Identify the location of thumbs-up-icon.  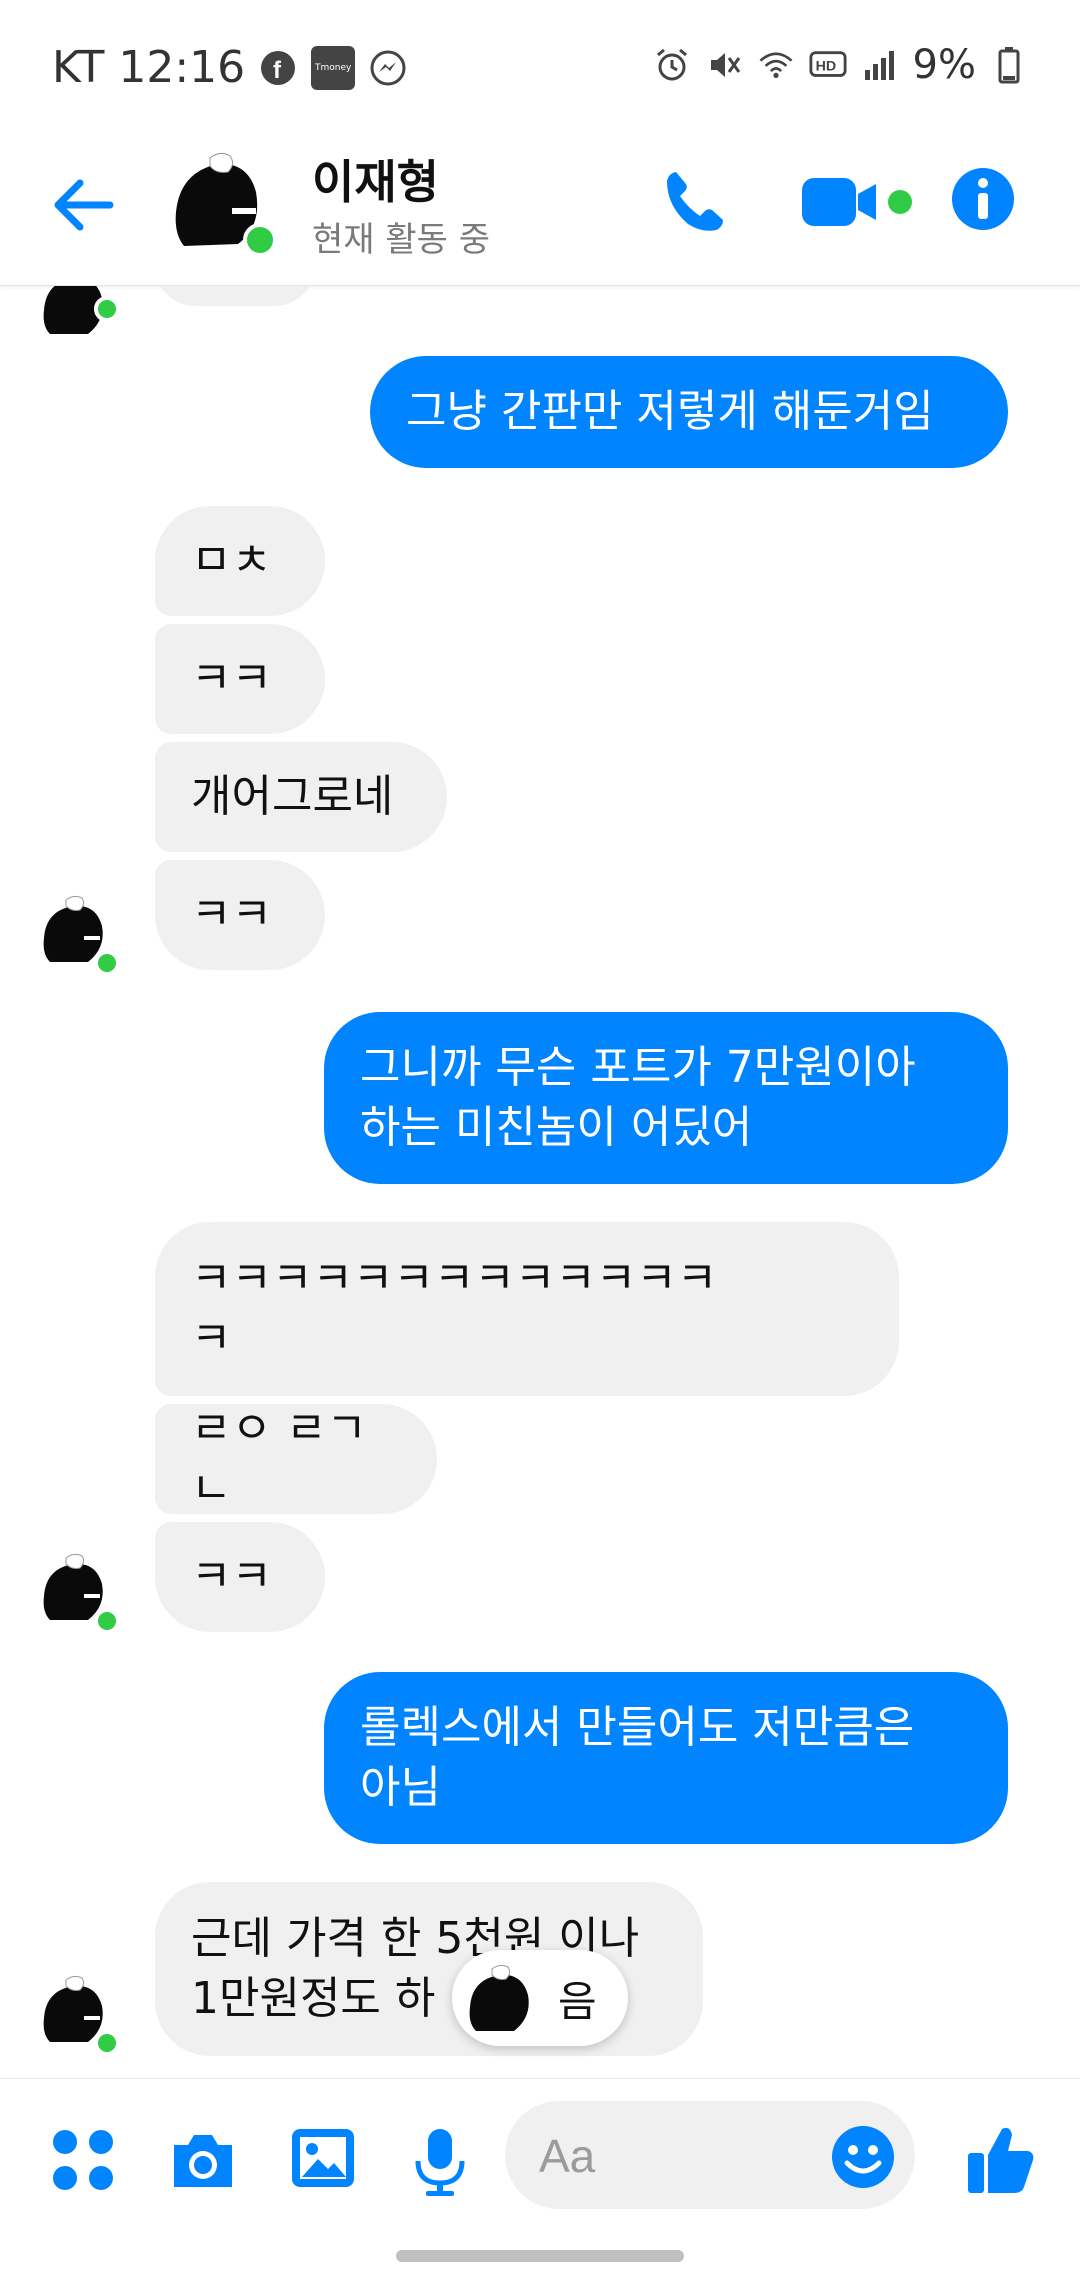
(1001, 2159).